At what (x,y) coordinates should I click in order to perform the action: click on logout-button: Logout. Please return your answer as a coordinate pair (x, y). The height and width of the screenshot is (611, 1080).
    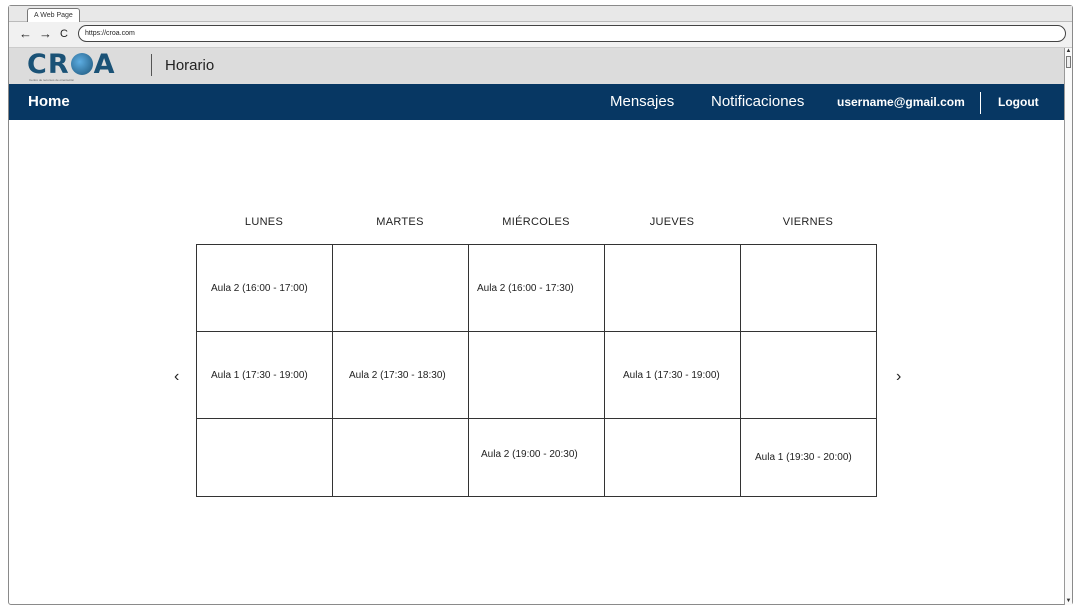
    Looking at the image, I should click on (1018, 102).